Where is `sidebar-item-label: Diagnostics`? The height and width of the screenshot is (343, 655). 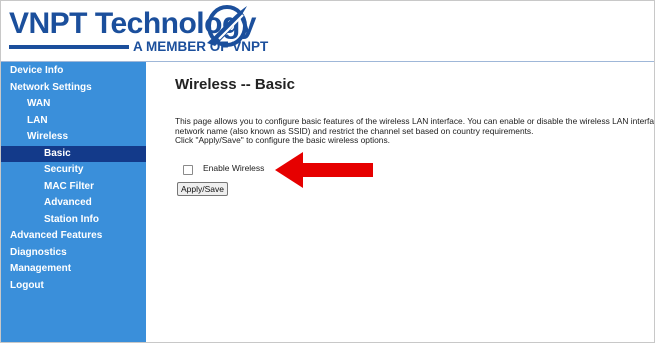
sidebar-item-label: Diagnostics is located at coordinates (38, 252).